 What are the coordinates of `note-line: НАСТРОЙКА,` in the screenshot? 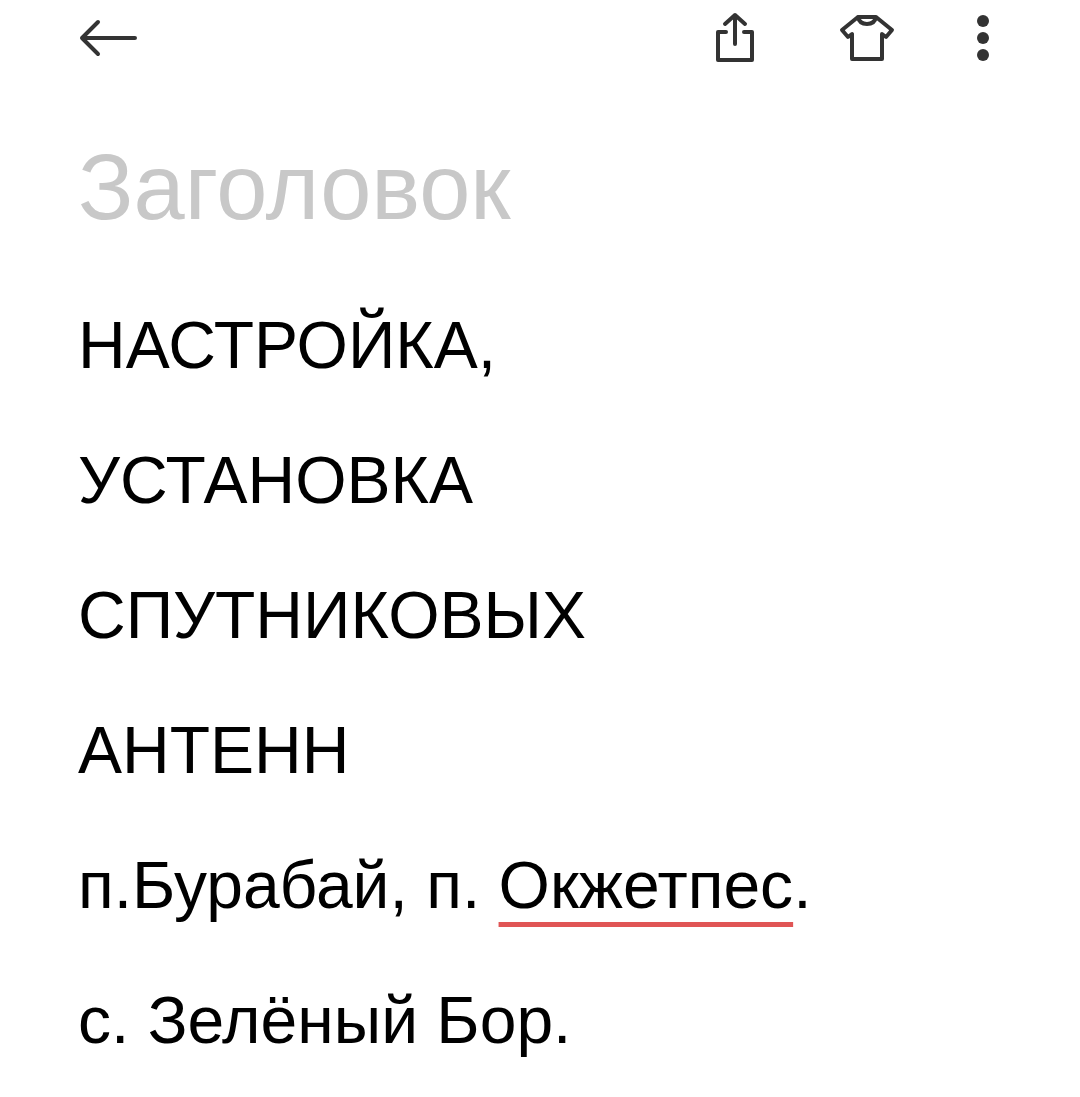 It's located at (288, 345).